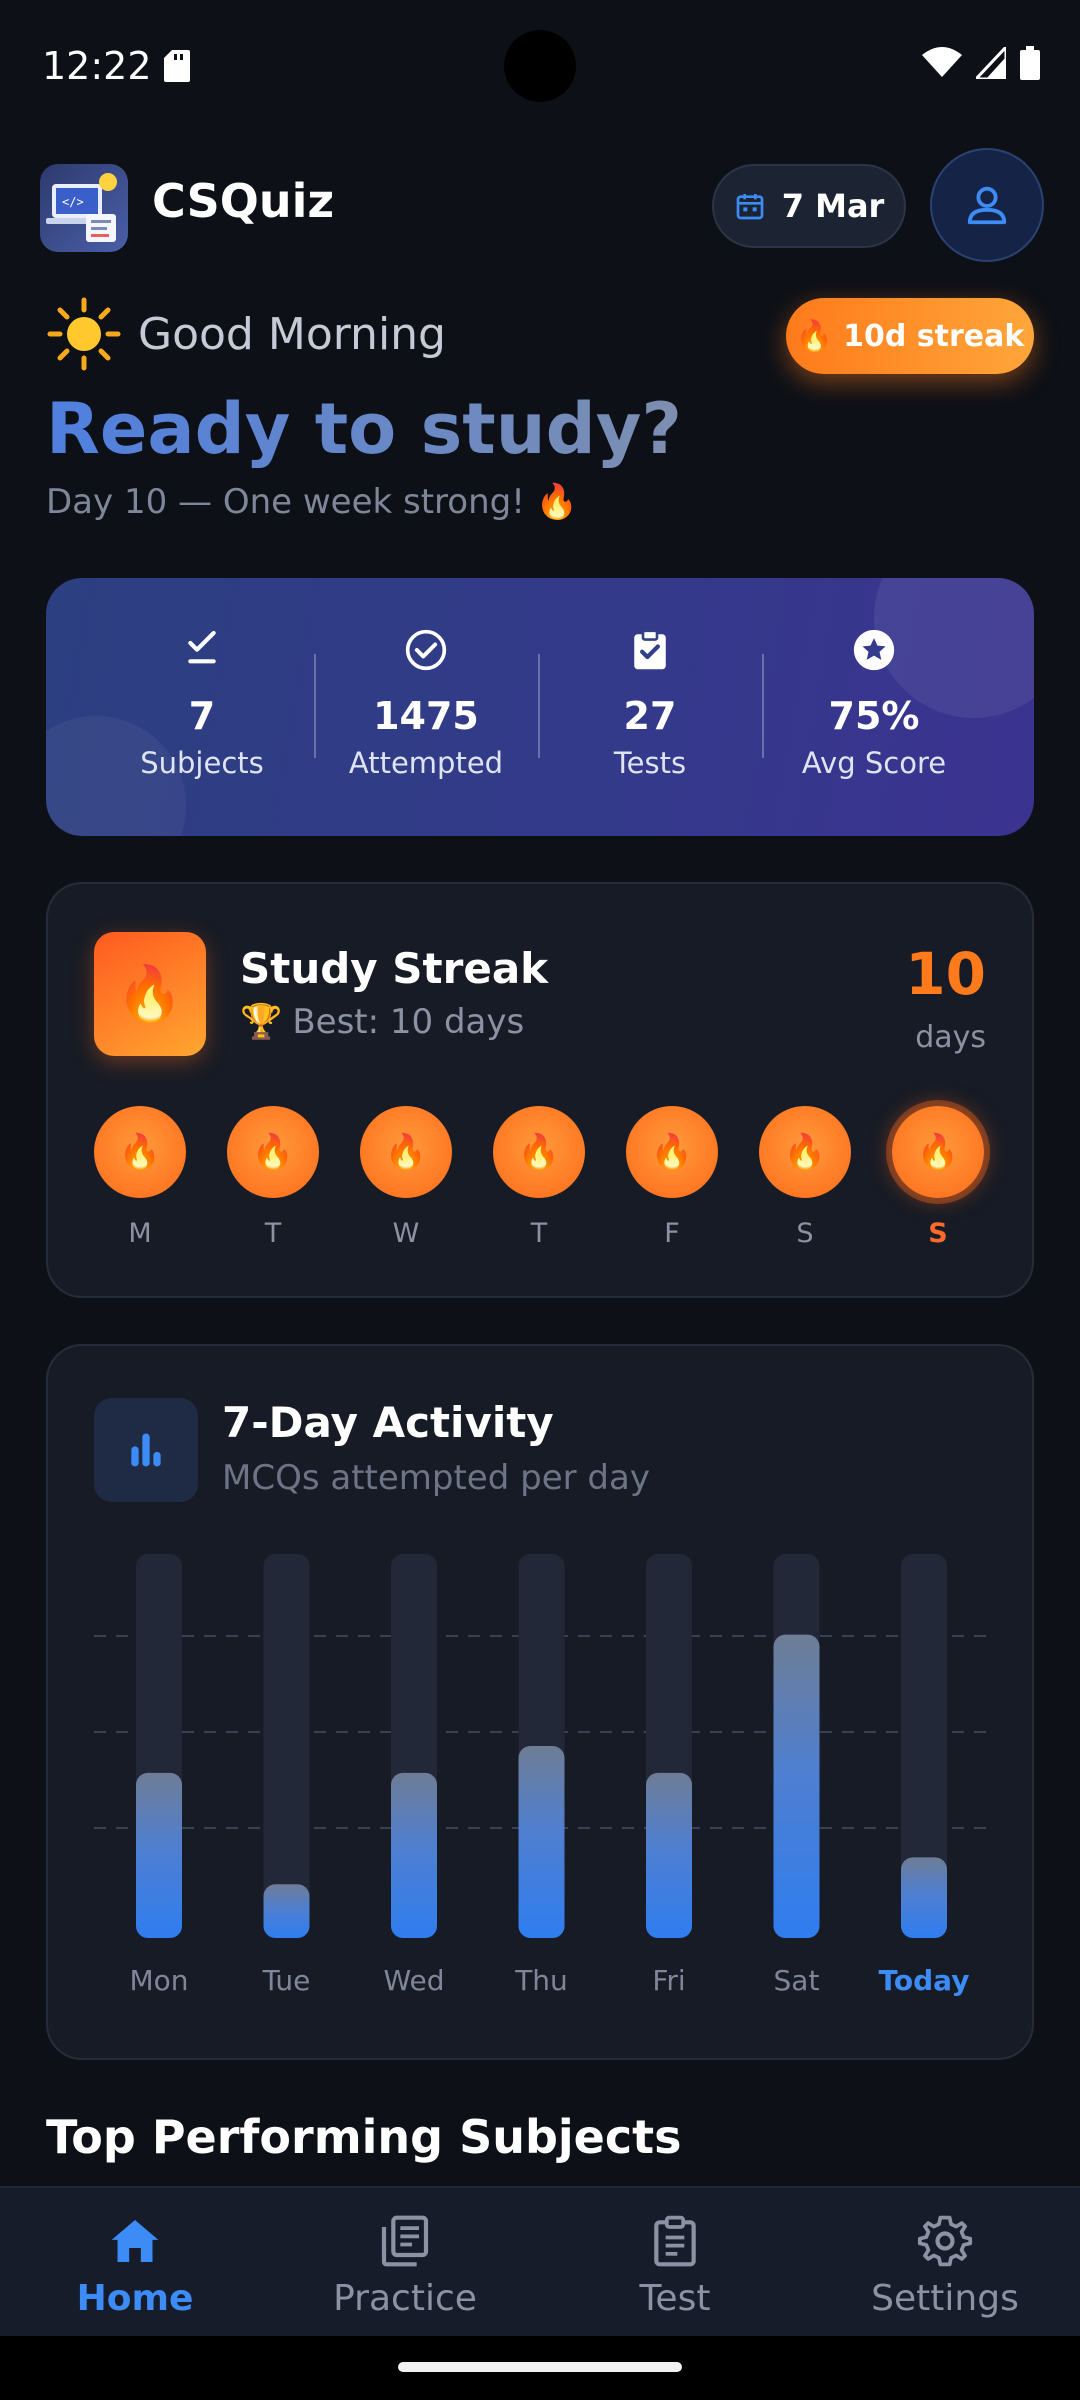  What do you see at coordinates (924, 1980) in the screenshot?
I see `x-tick-label: Today` at bounding box center [924, 1980].